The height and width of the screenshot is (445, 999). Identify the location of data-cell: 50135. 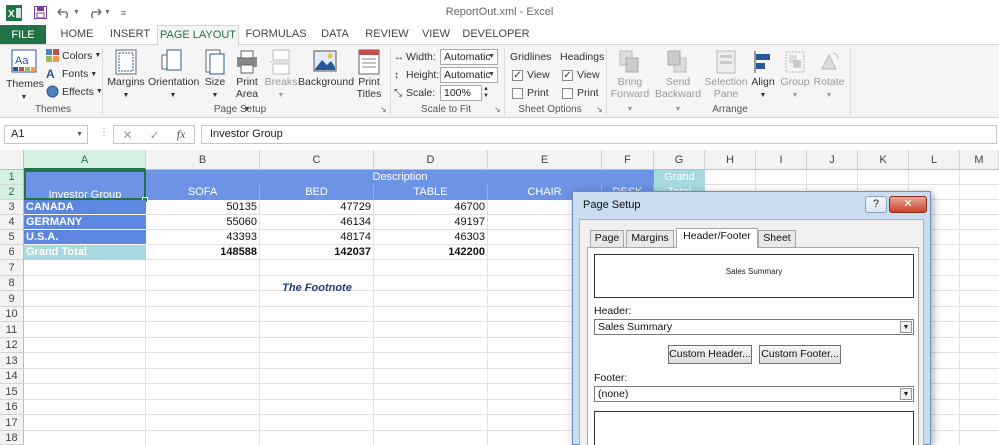
(203, 207).